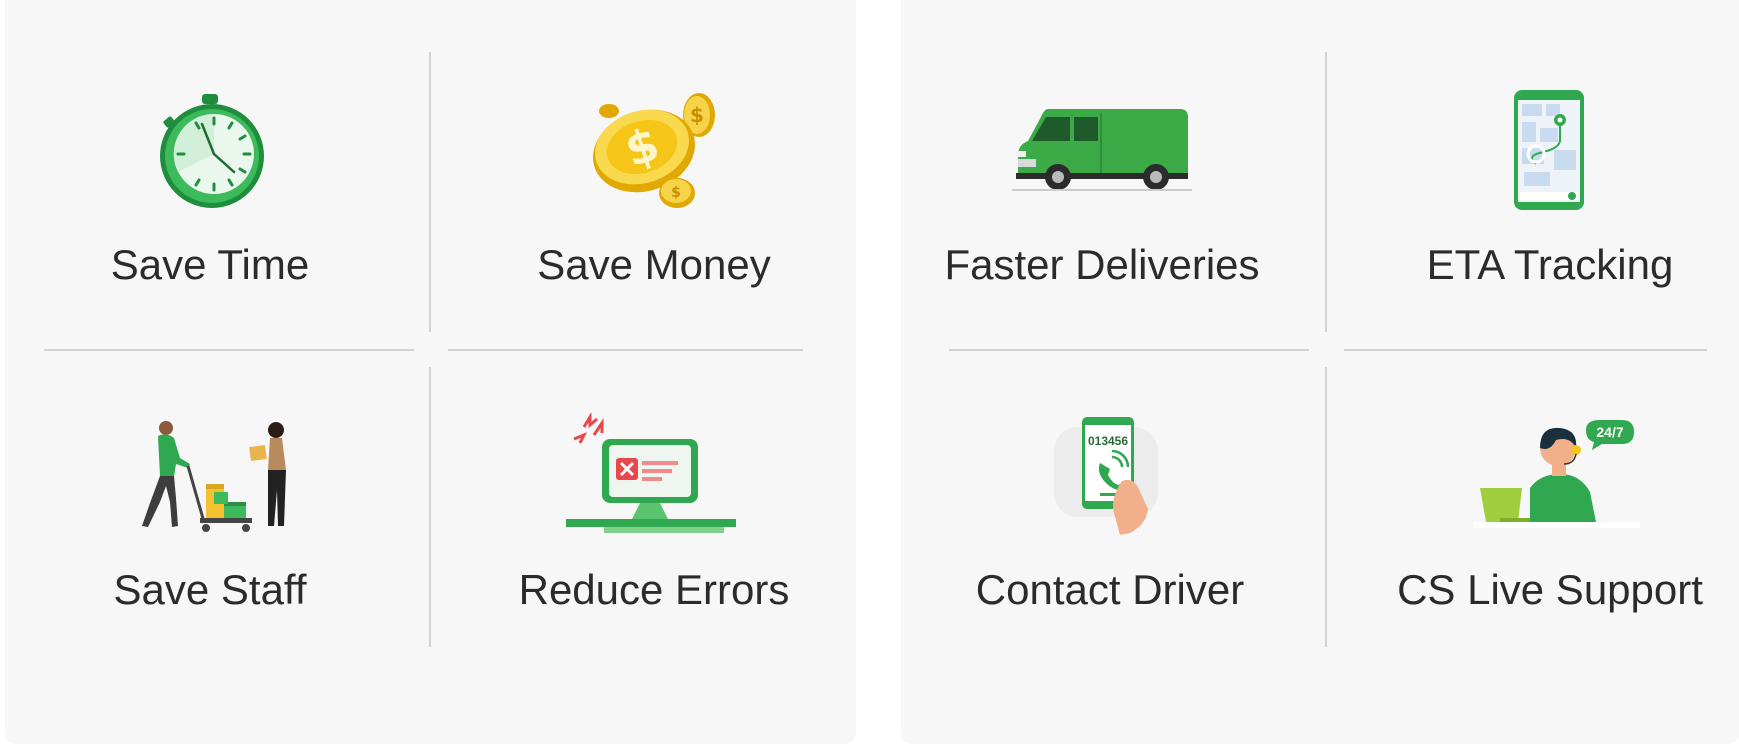  I want to click on feature-label: Save Staff, so click(210, 589).